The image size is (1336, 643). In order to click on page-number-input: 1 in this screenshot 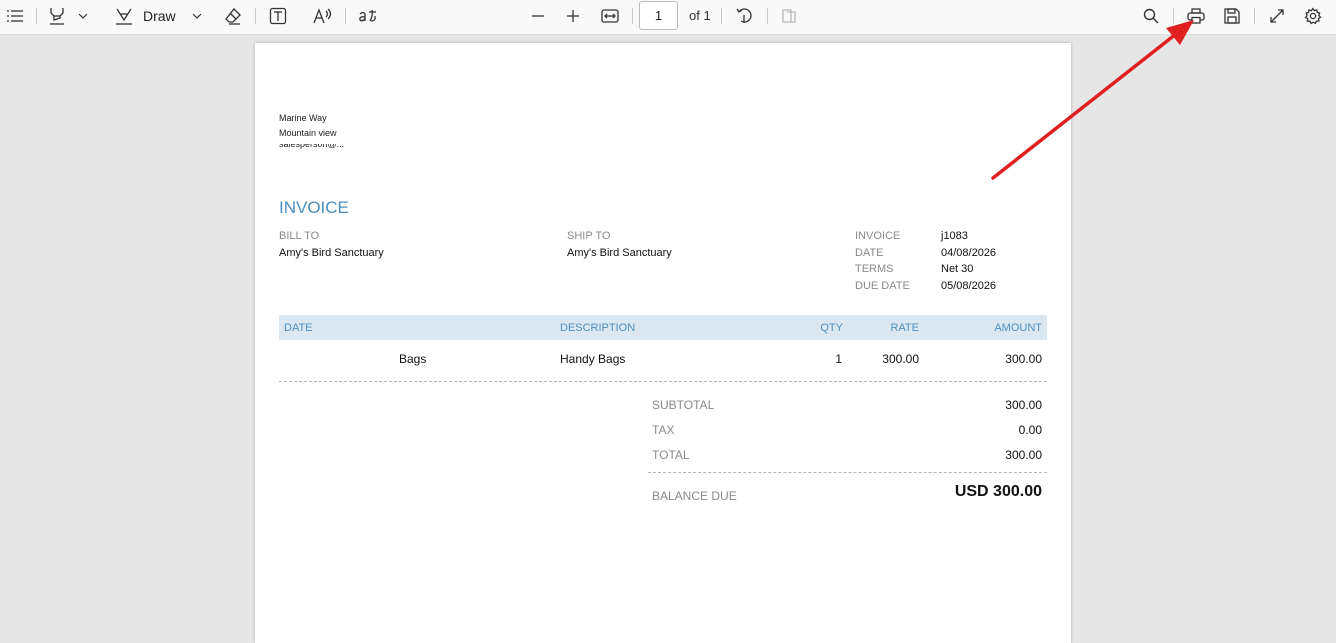, I will do `click(658, 15)`.